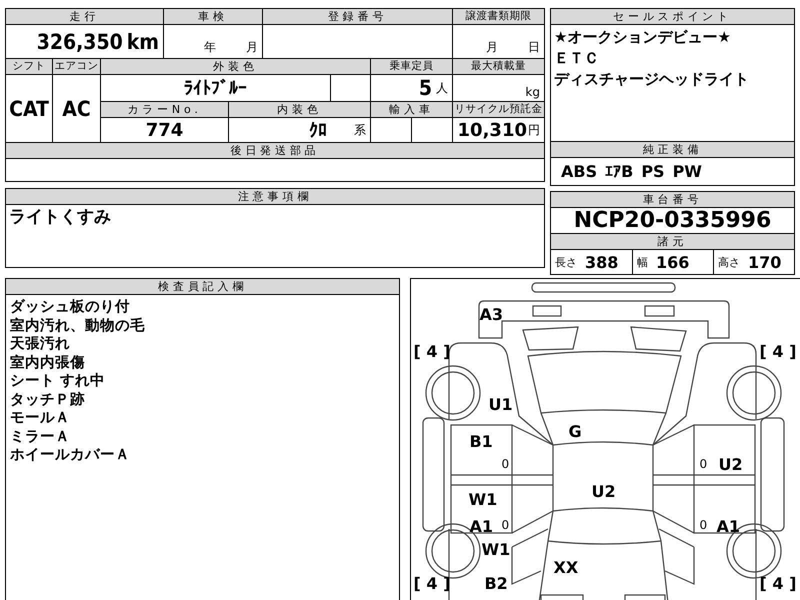  I want to click on damage-code-label: G, so click(575, 432).